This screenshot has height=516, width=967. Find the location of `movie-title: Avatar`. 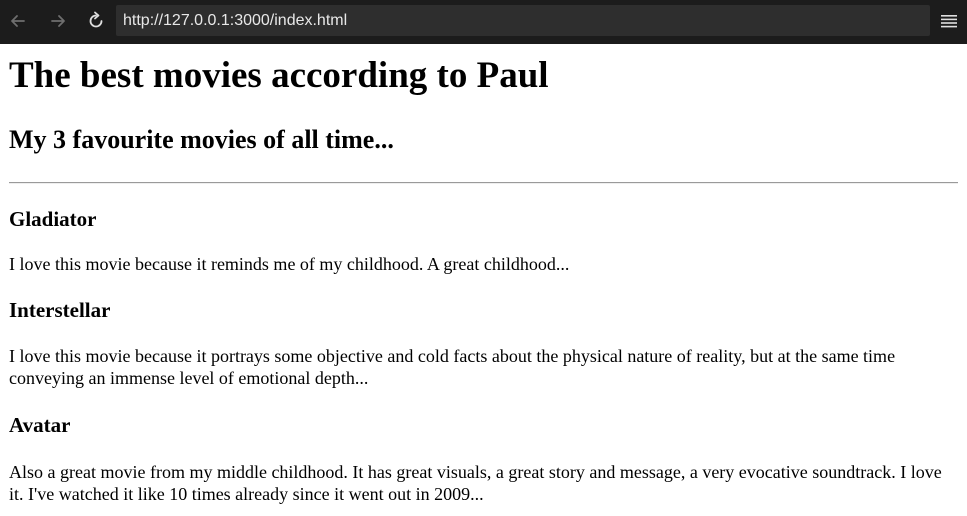

movie-title: Avatar is located at coordinates (40, 425).